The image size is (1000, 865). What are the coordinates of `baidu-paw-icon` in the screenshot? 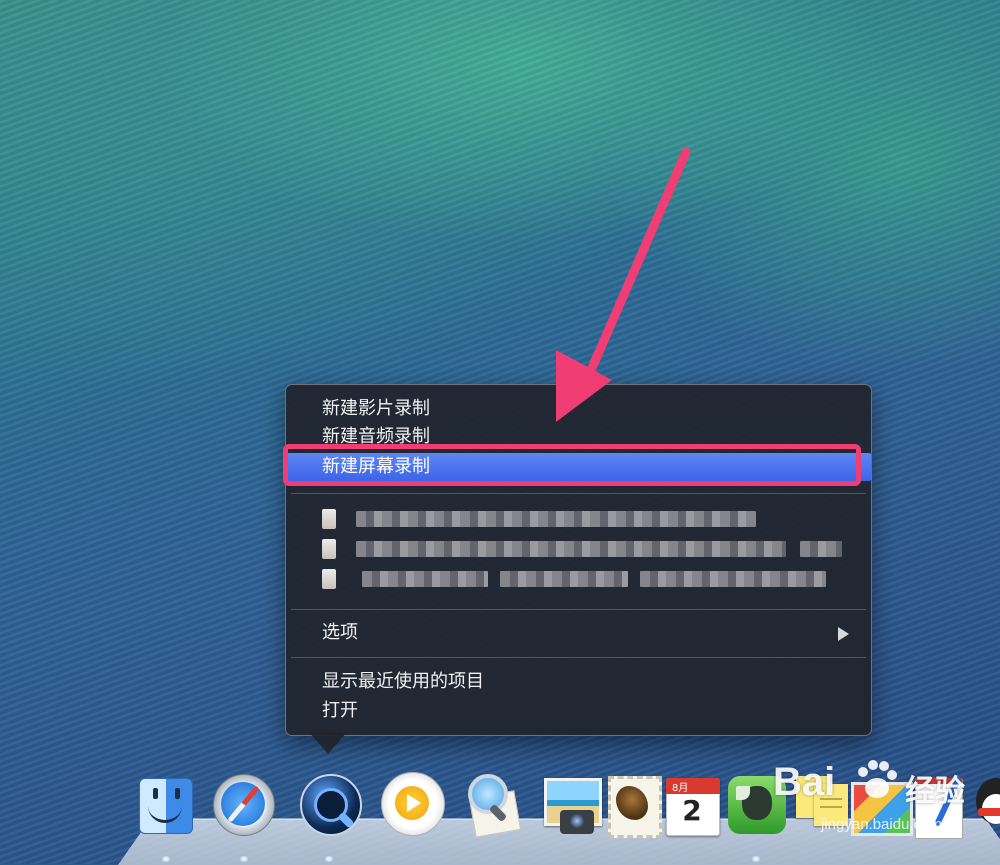 It's located at (877, 779).